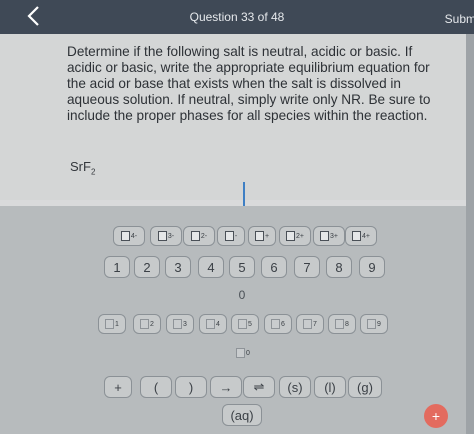  I want to click on charge-label: -, so click(236, 236).